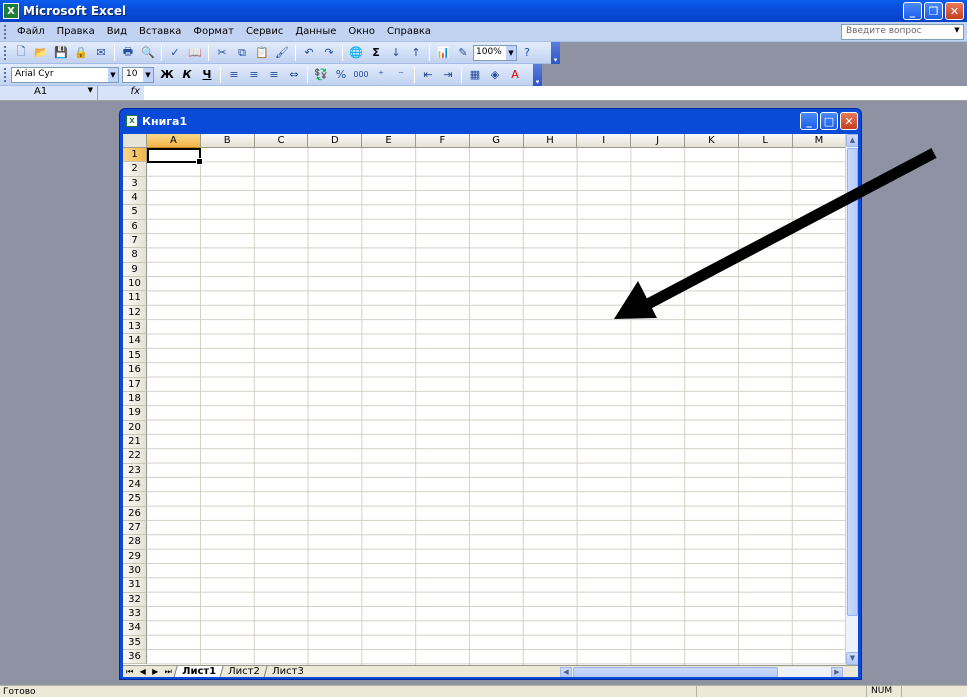 The height and width of the screenshot is (697, 967). What do you see at coordinates (167, 75) in the screenshot?
I see `bold-button: Ж` at bounding box center [167, 75].